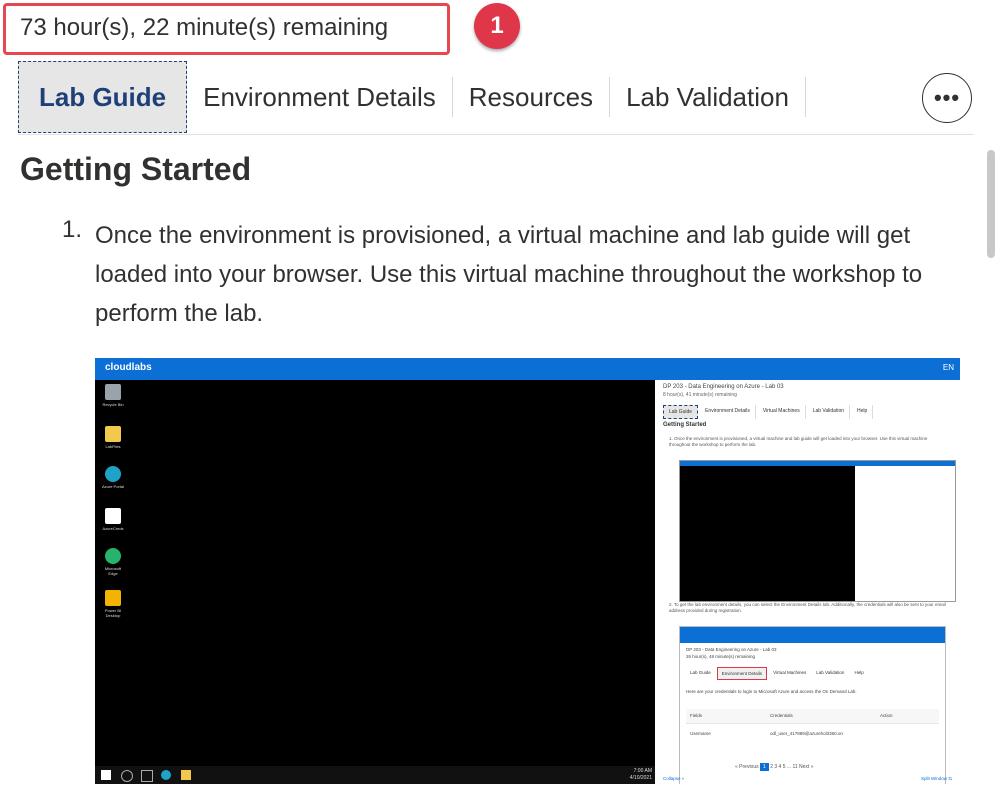 Image resolution: width=1000 pixels, height=785 pixels. Describe the element at coordinates (186, 775) in the screenshot. I see `folder-icon` at that location.